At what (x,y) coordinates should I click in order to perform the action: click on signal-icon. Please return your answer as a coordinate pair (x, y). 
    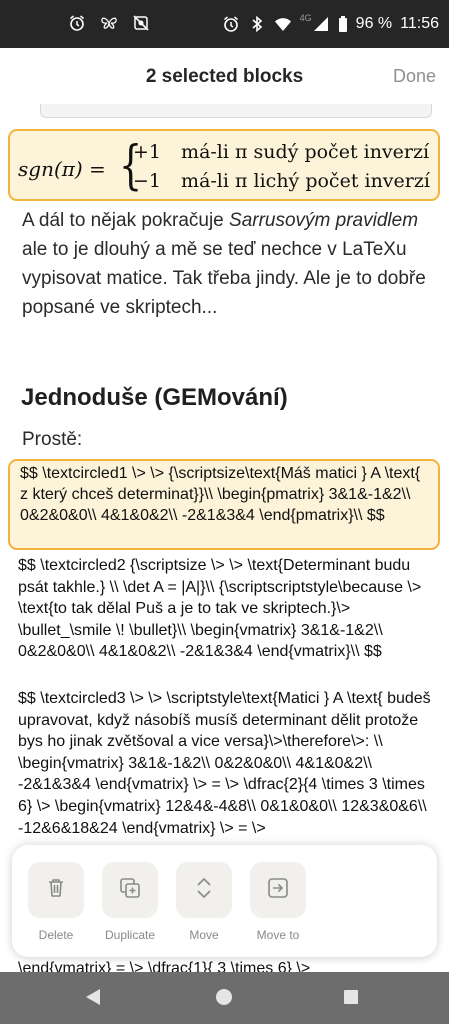
    Looking at the image, I should click on (321, 24).